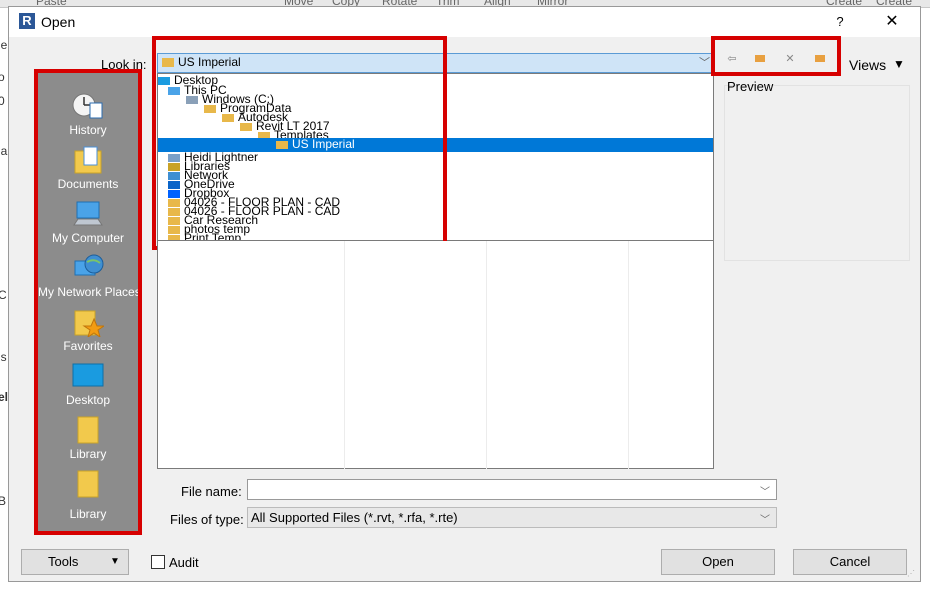  I want to click on cancel-button: Cancel, so click(850, 562).